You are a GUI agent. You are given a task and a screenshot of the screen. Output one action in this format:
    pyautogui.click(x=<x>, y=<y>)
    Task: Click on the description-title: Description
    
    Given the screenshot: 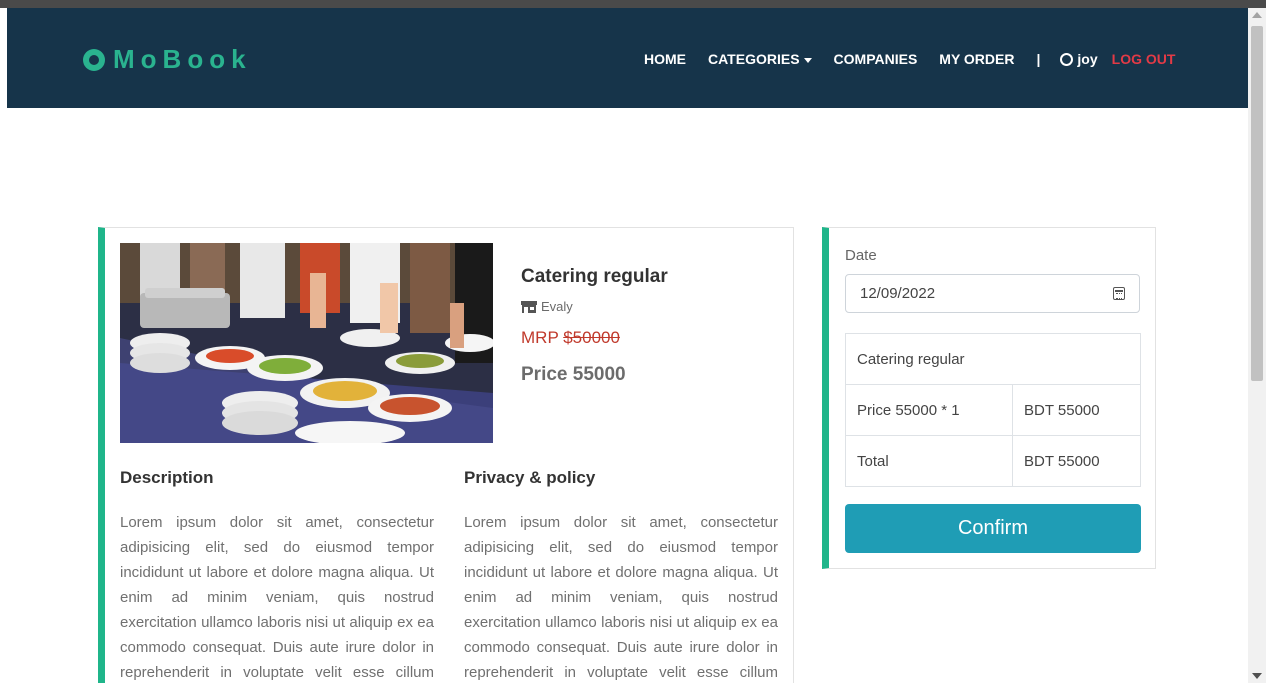 What is the action you would take?
    pyautogui.click(x=167, y=477)
    